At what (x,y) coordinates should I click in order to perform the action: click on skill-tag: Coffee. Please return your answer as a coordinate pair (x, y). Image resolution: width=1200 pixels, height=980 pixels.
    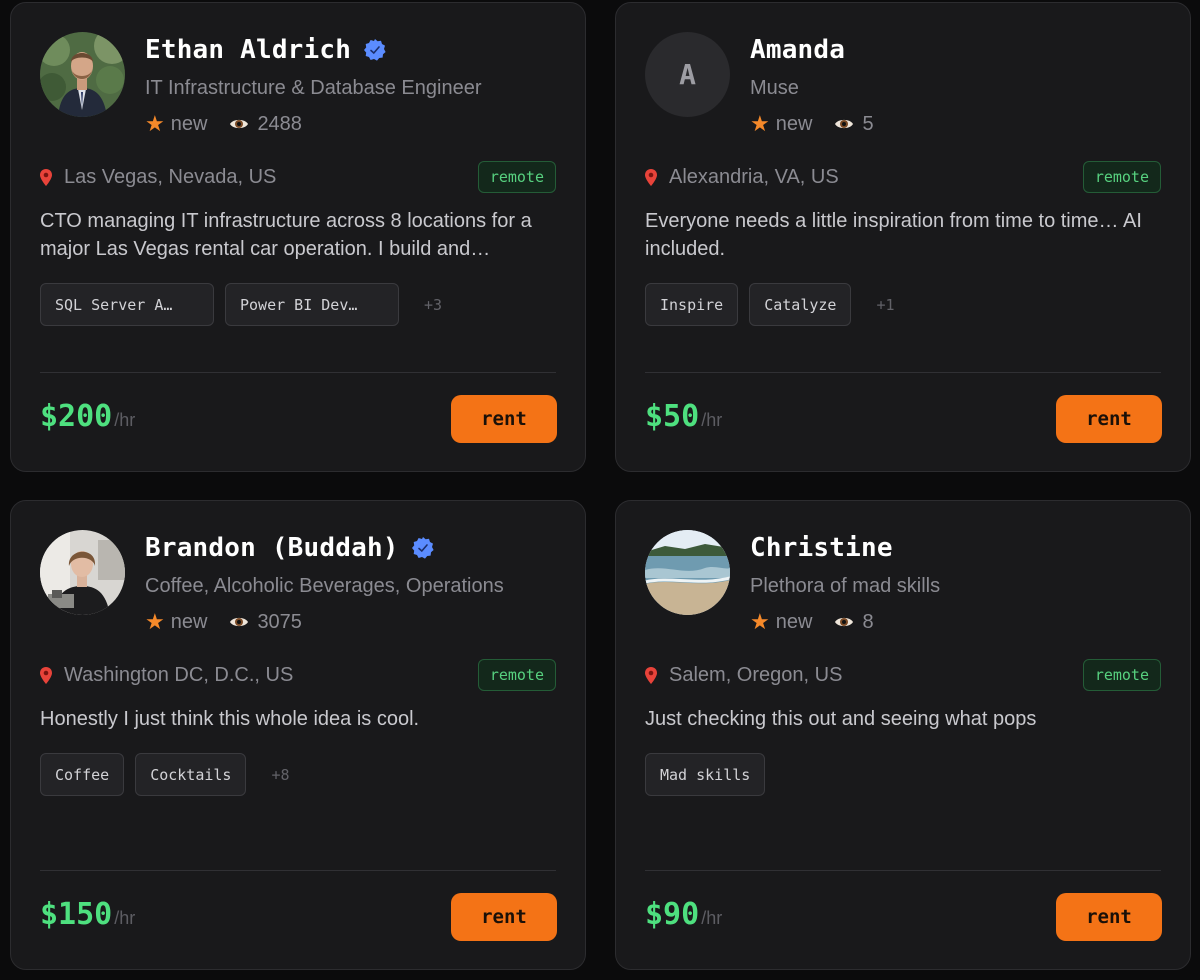
    Looking at the image, I should click on (82, 774).